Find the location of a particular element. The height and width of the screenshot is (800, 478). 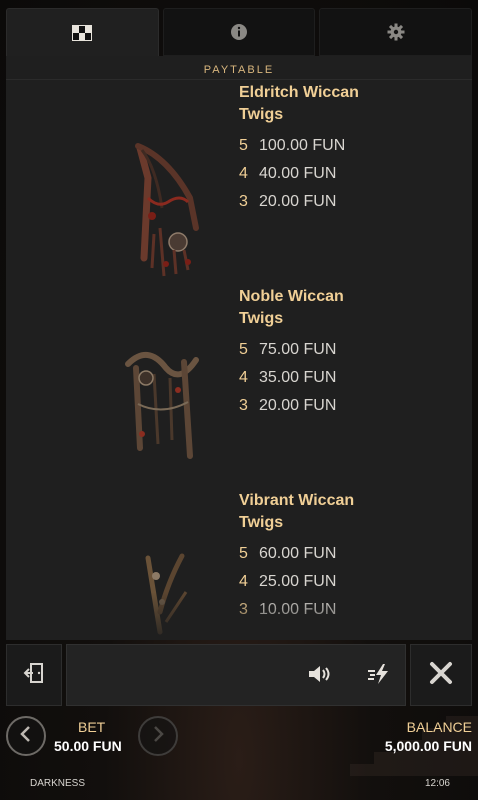

pay-row: 5 75.00 FUN is located at coordinates (339, 350).